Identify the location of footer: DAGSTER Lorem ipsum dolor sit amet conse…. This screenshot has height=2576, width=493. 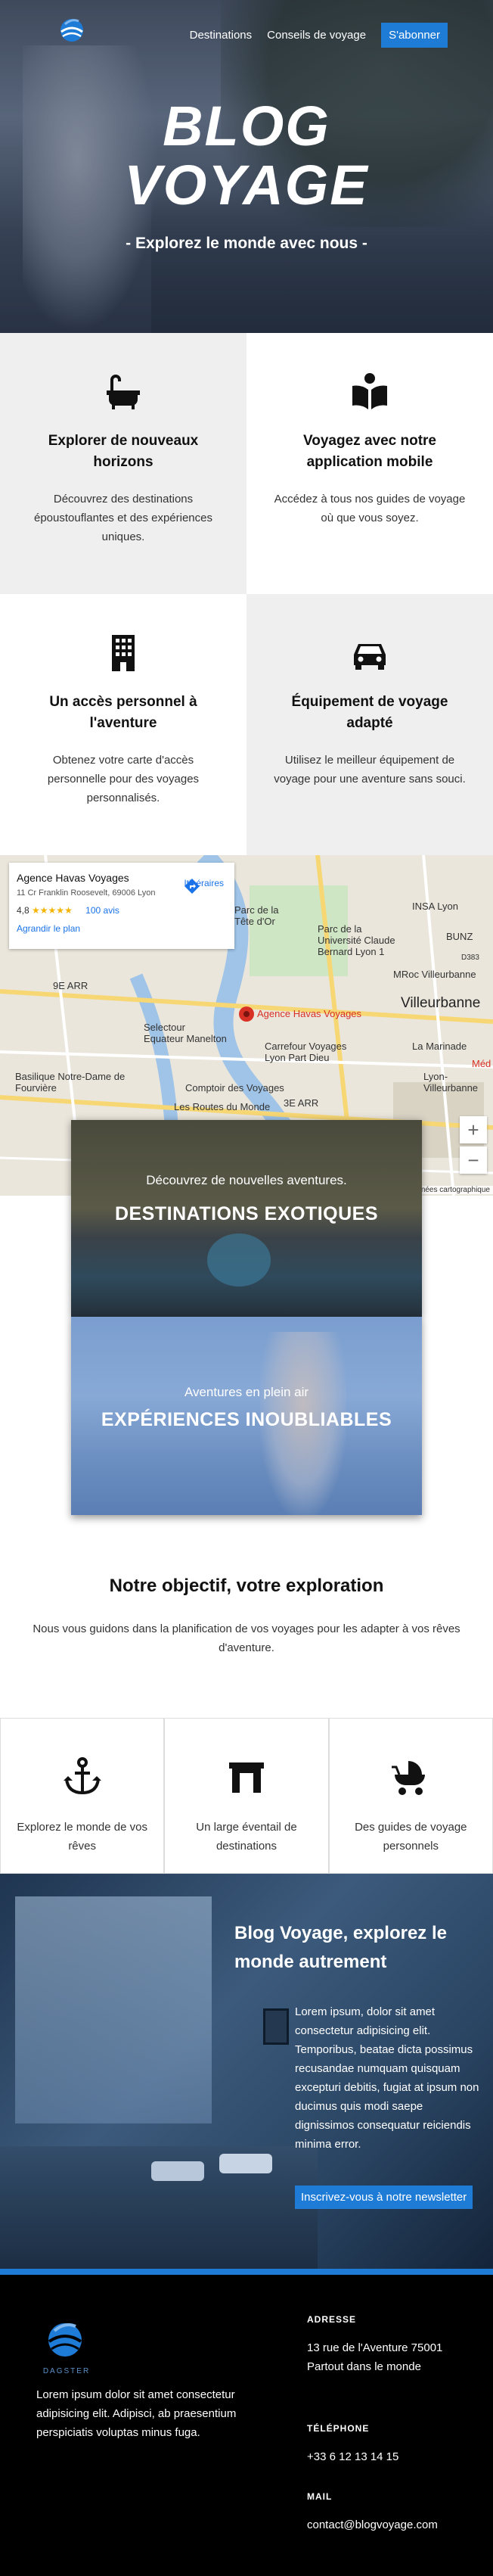
(246, 2425).